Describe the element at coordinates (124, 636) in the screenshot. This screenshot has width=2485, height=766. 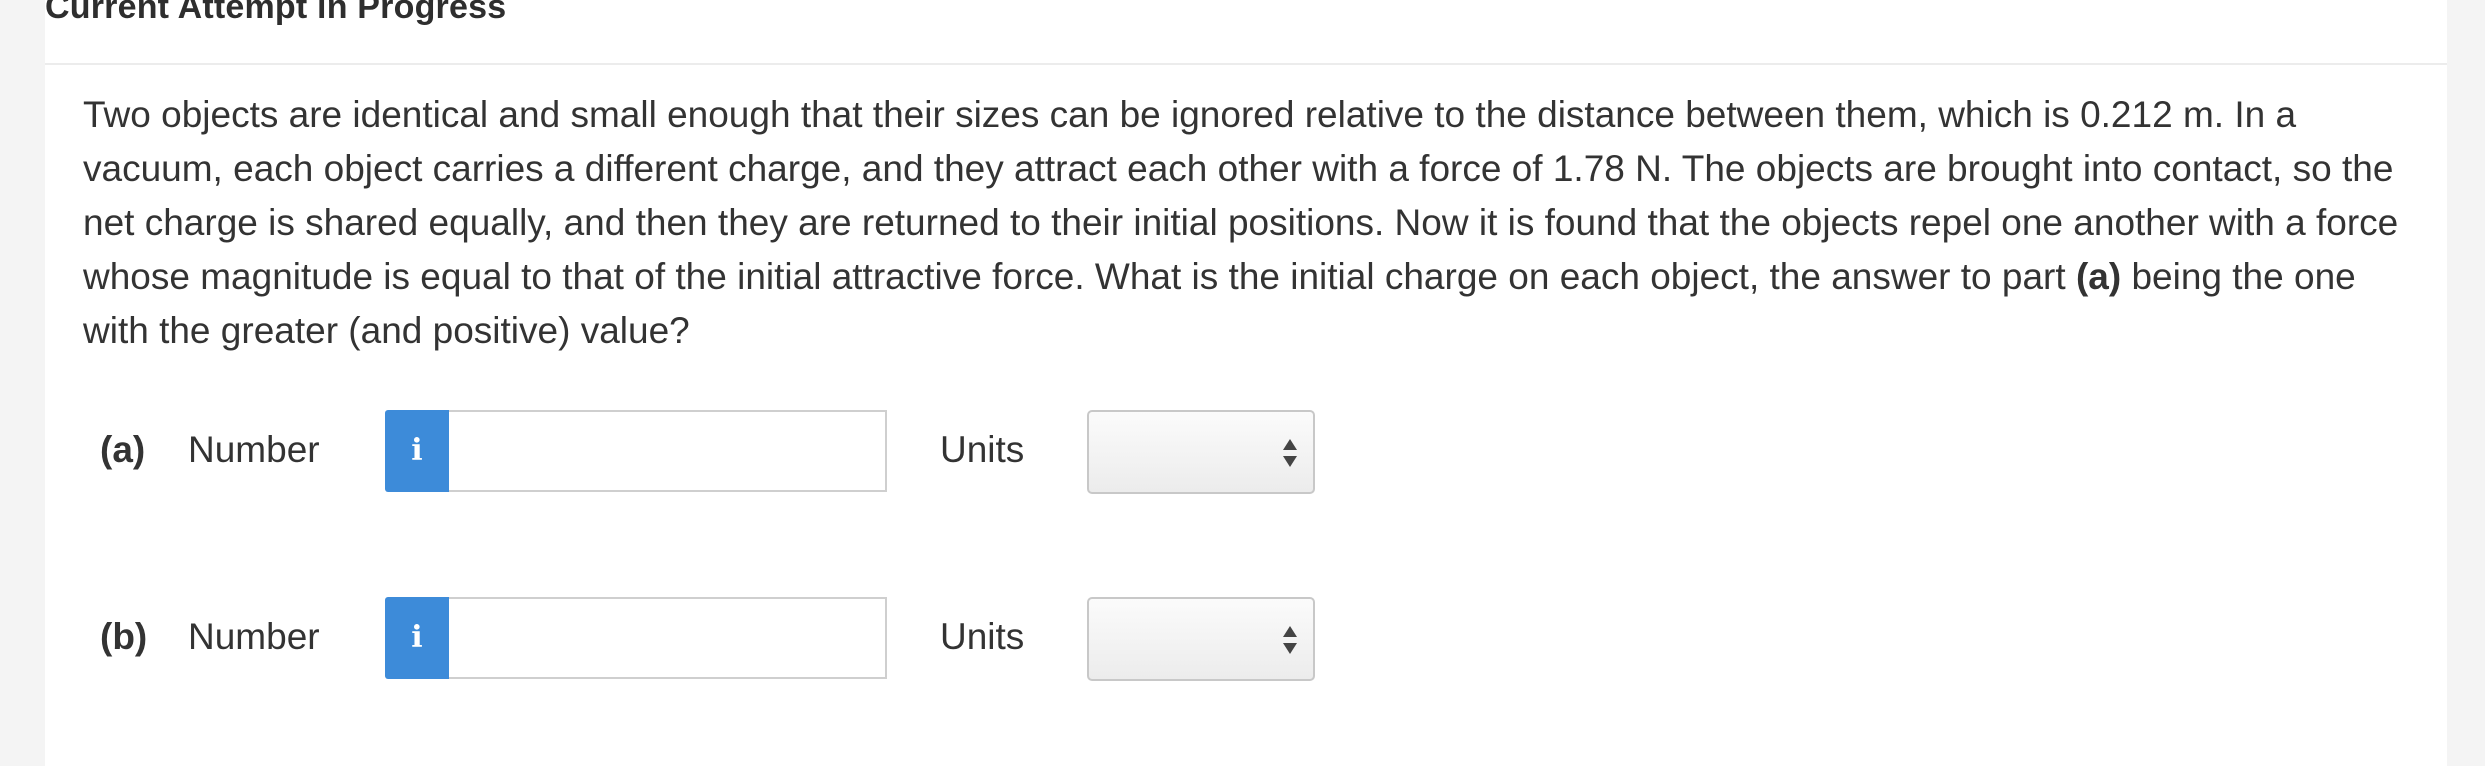
I see `part-label: (b)` at that location.